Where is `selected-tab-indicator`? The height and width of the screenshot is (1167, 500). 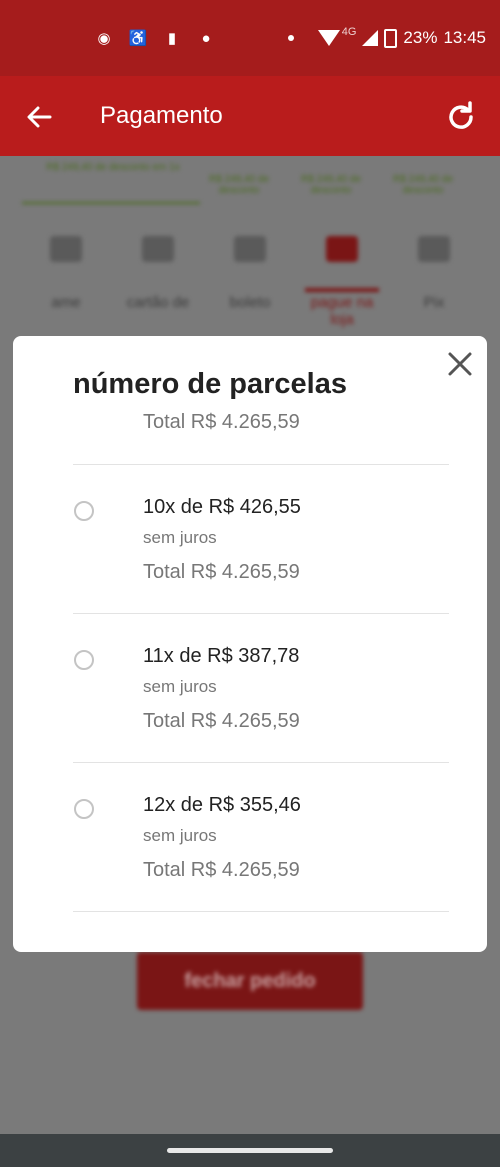
selected-tab-indicator is located at coordinates (342, 290).